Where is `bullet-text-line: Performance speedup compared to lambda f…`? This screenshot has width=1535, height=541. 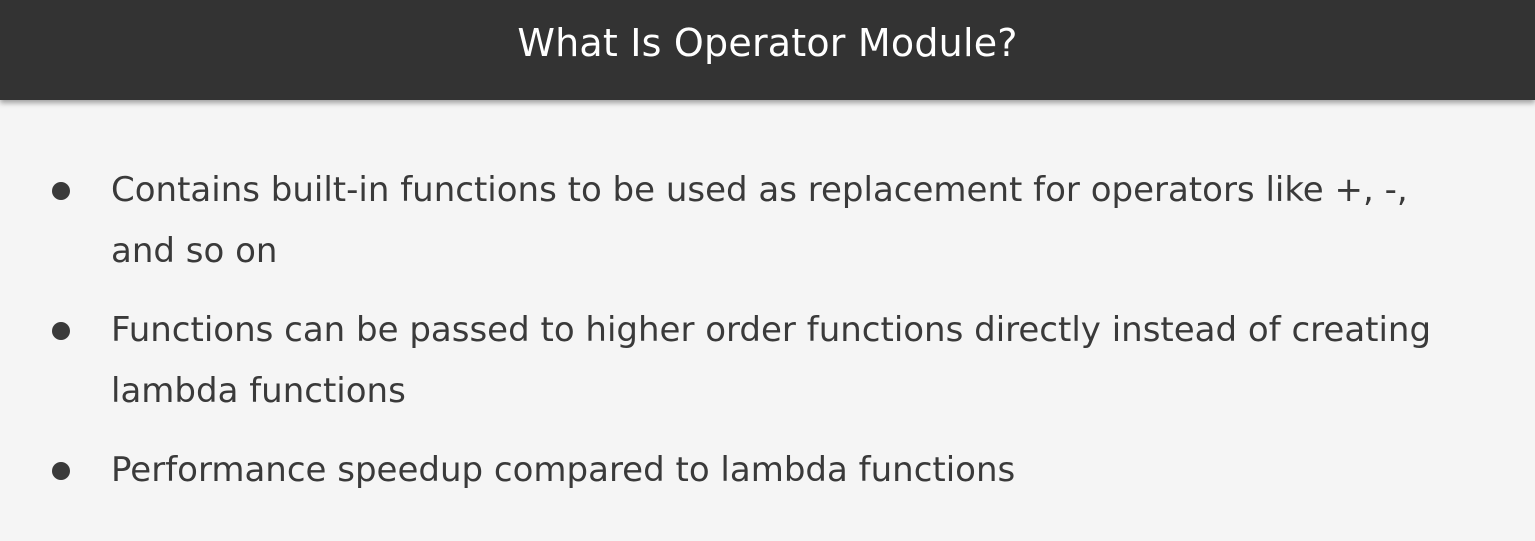 bullet-text-line: Performance speedup compared to lambda f… is located at coordinates (563, 470).